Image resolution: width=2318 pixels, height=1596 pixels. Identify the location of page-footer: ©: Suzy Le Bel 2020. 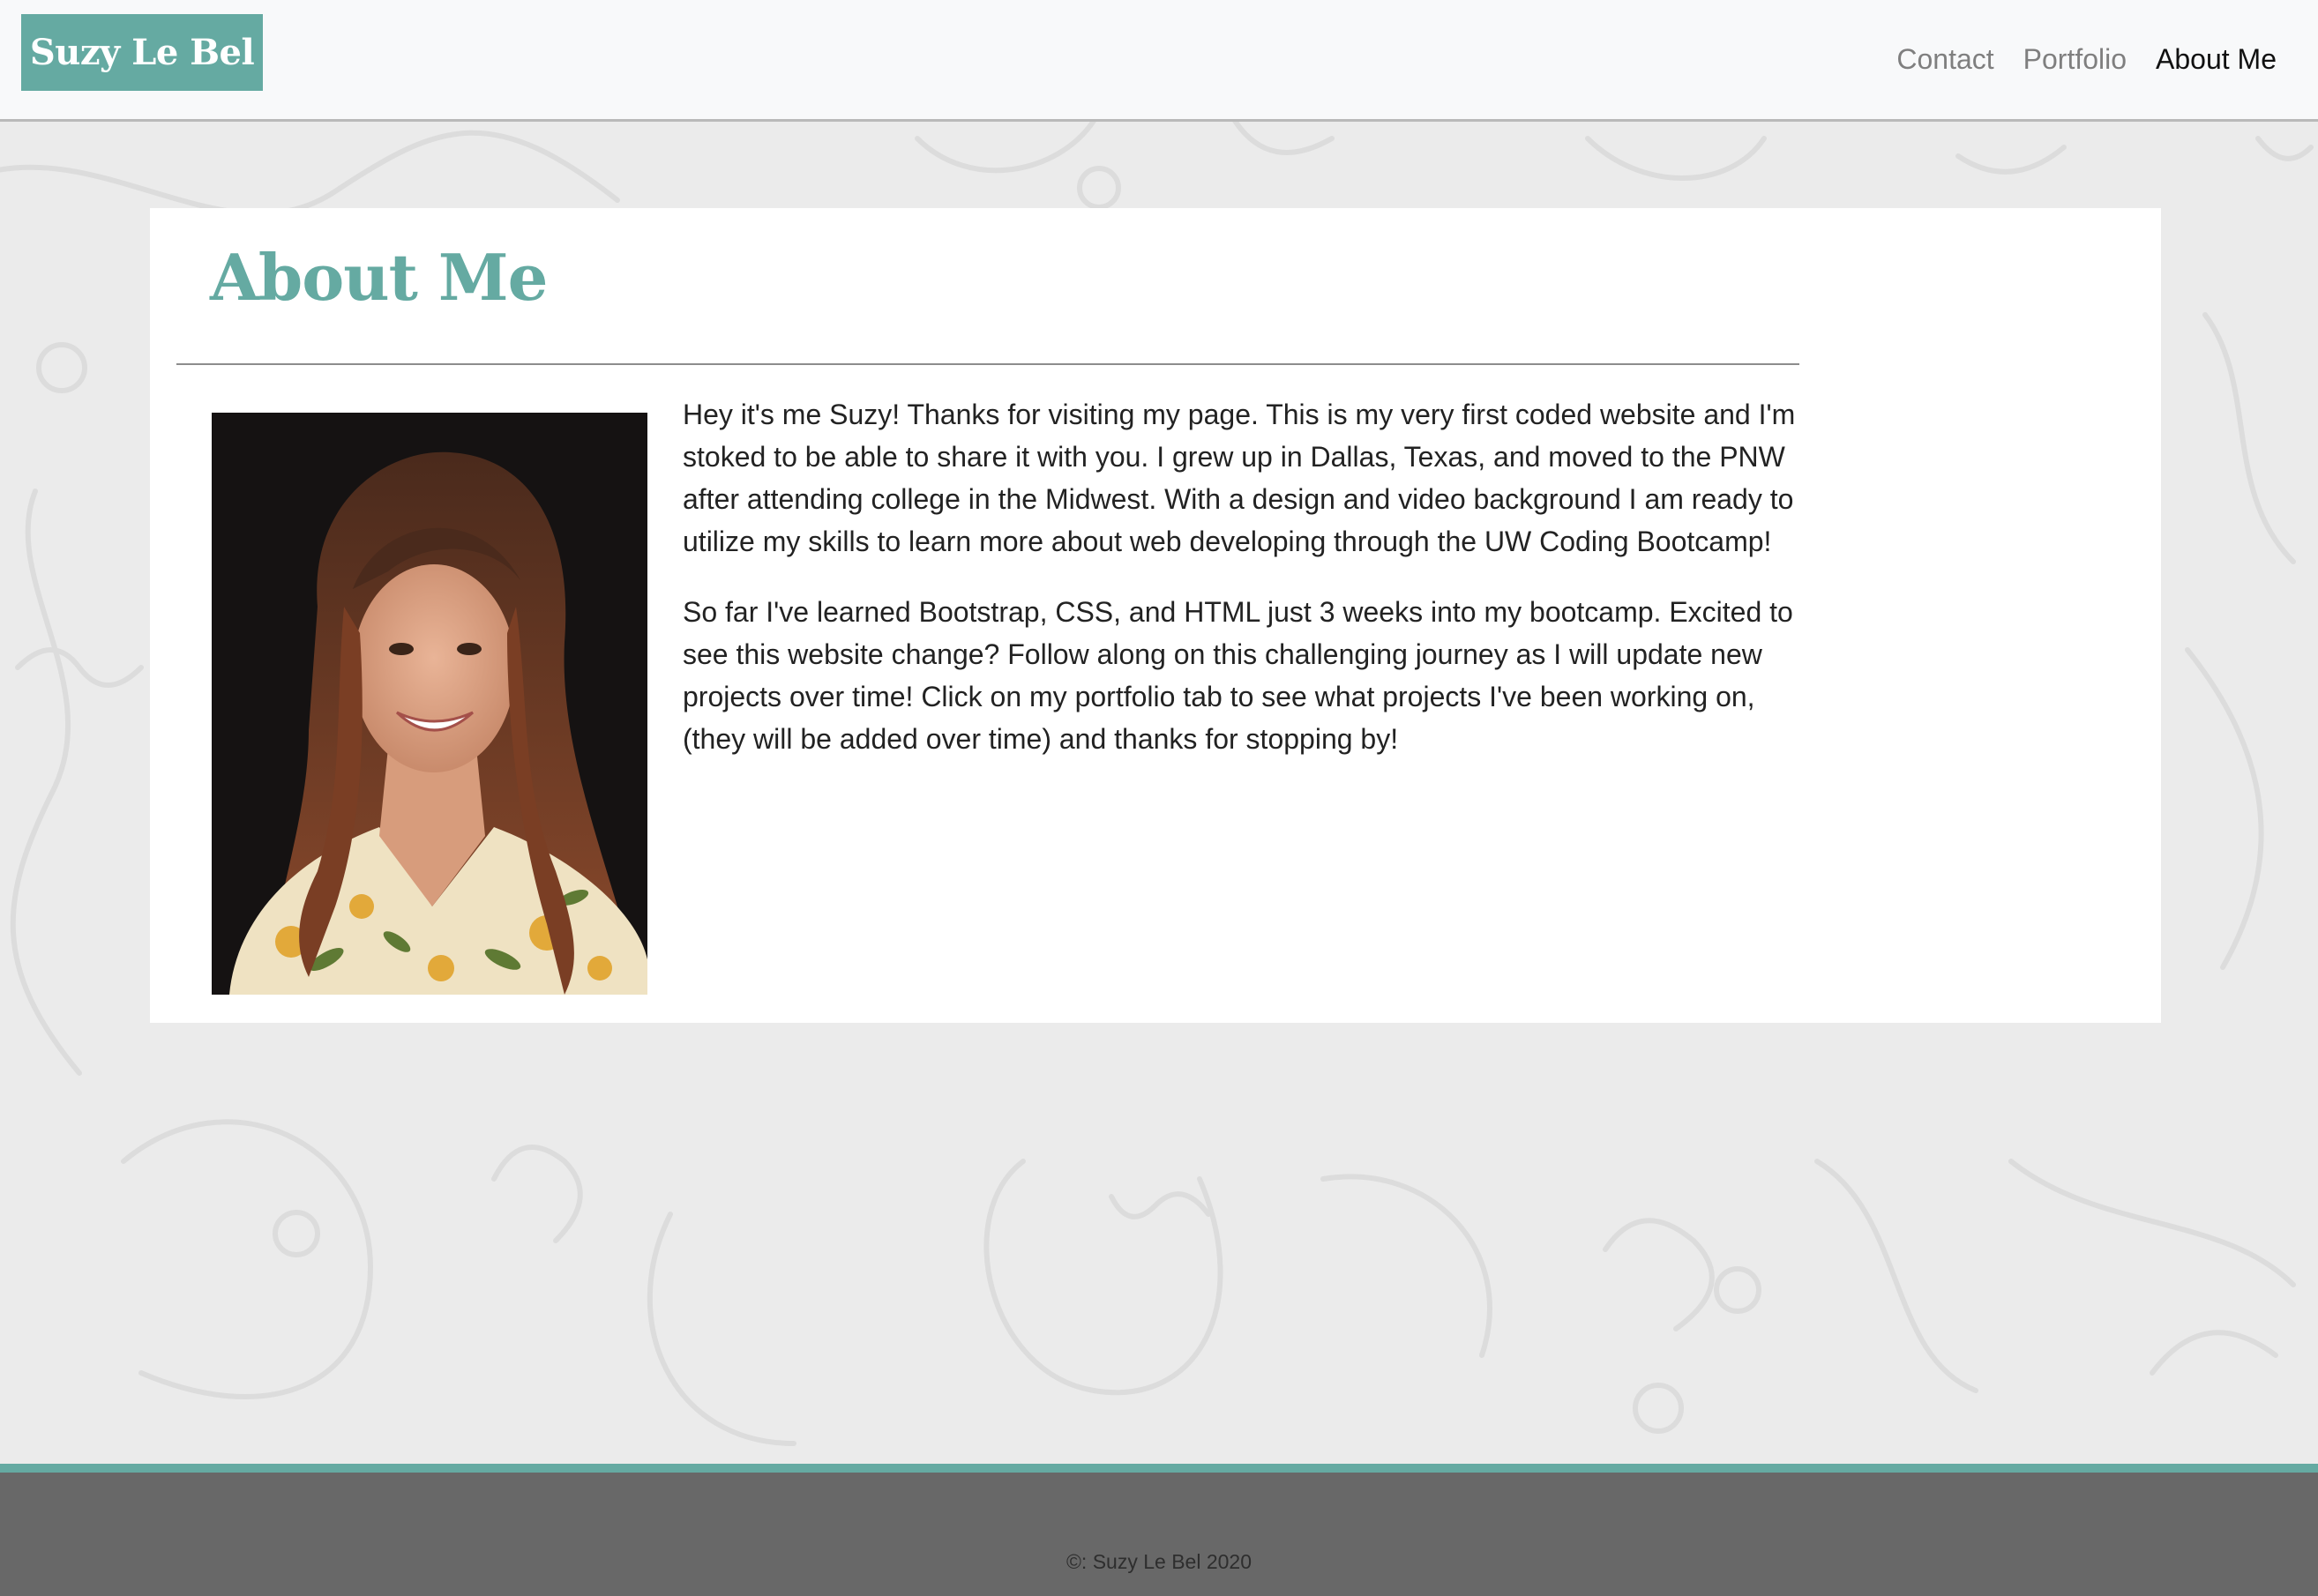
(1159, 1530).